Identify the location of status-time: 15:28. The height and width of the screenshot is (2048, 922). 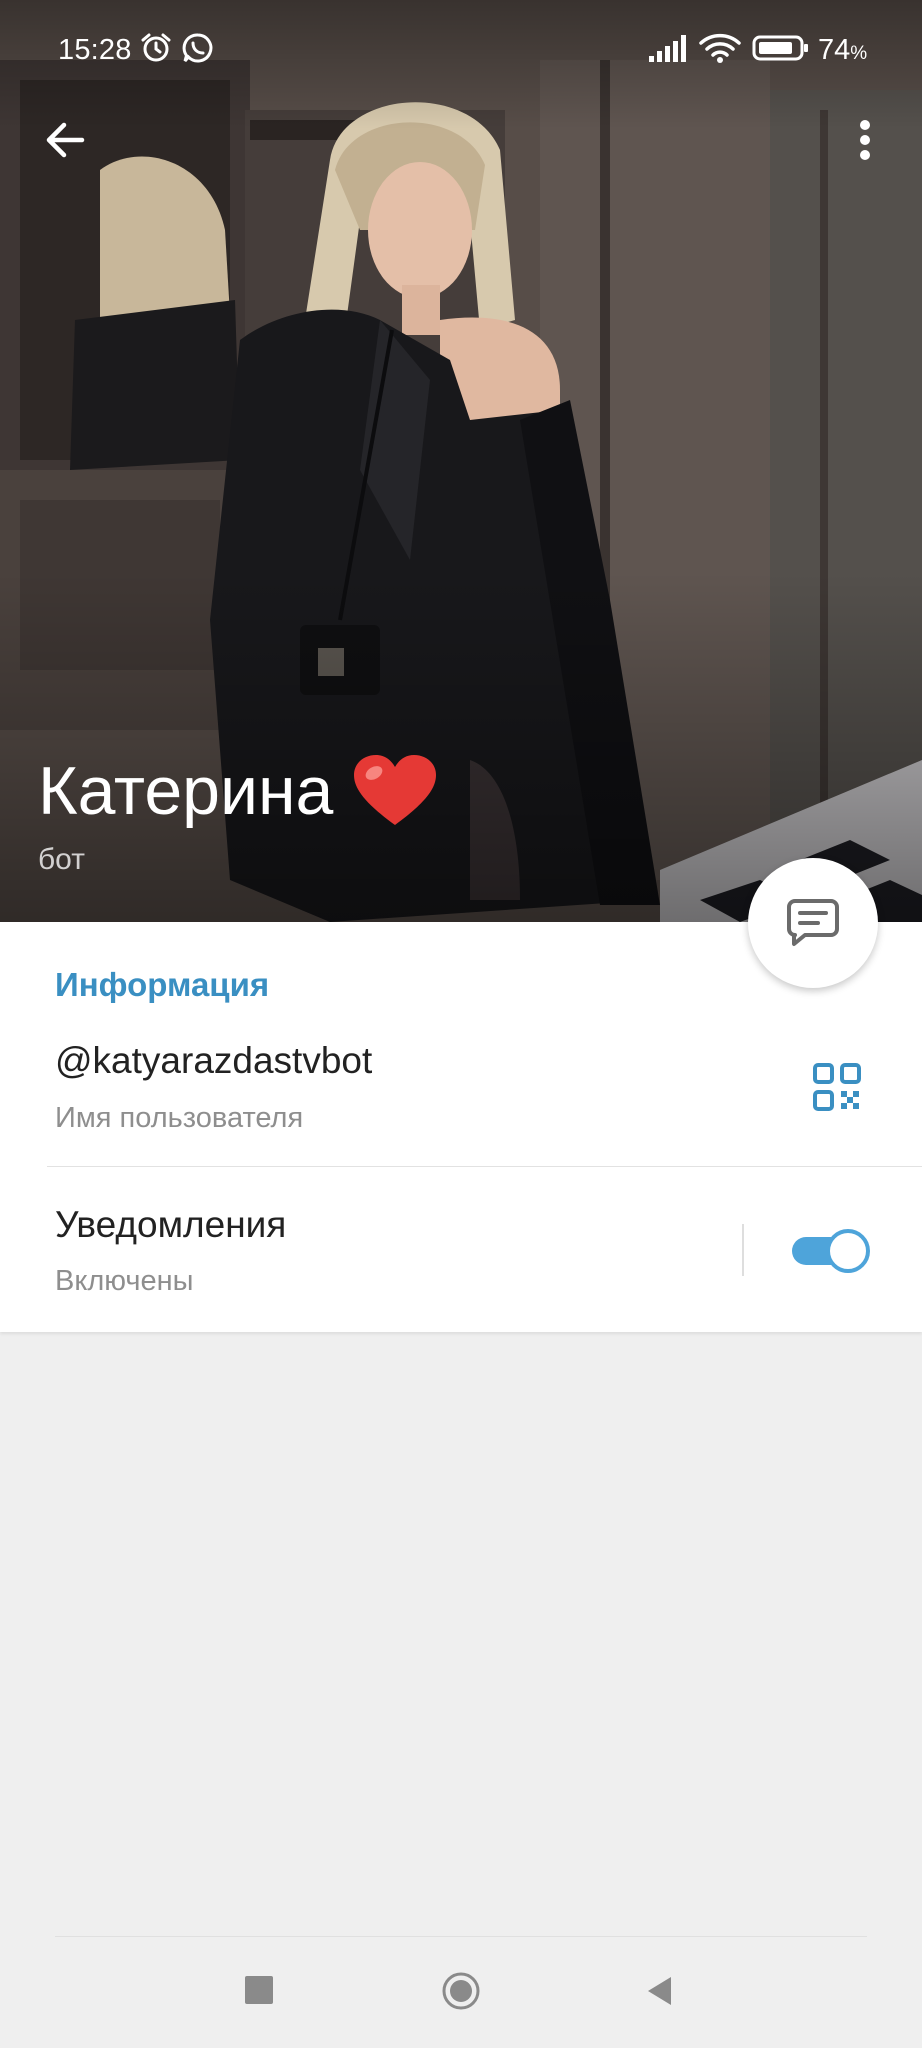
(95, 50).